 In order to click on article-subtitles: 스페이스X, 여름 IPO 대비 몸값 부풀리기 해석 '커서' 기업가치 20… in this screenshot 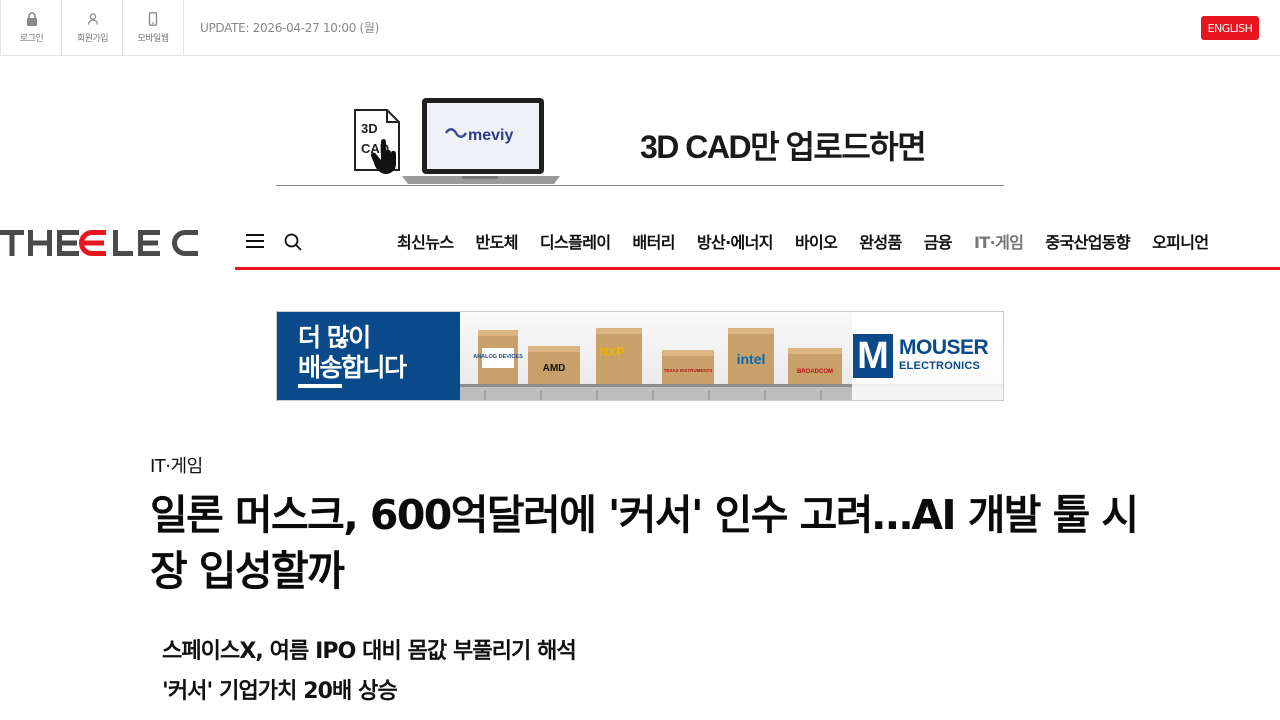, I will do `click(369, 672)`.